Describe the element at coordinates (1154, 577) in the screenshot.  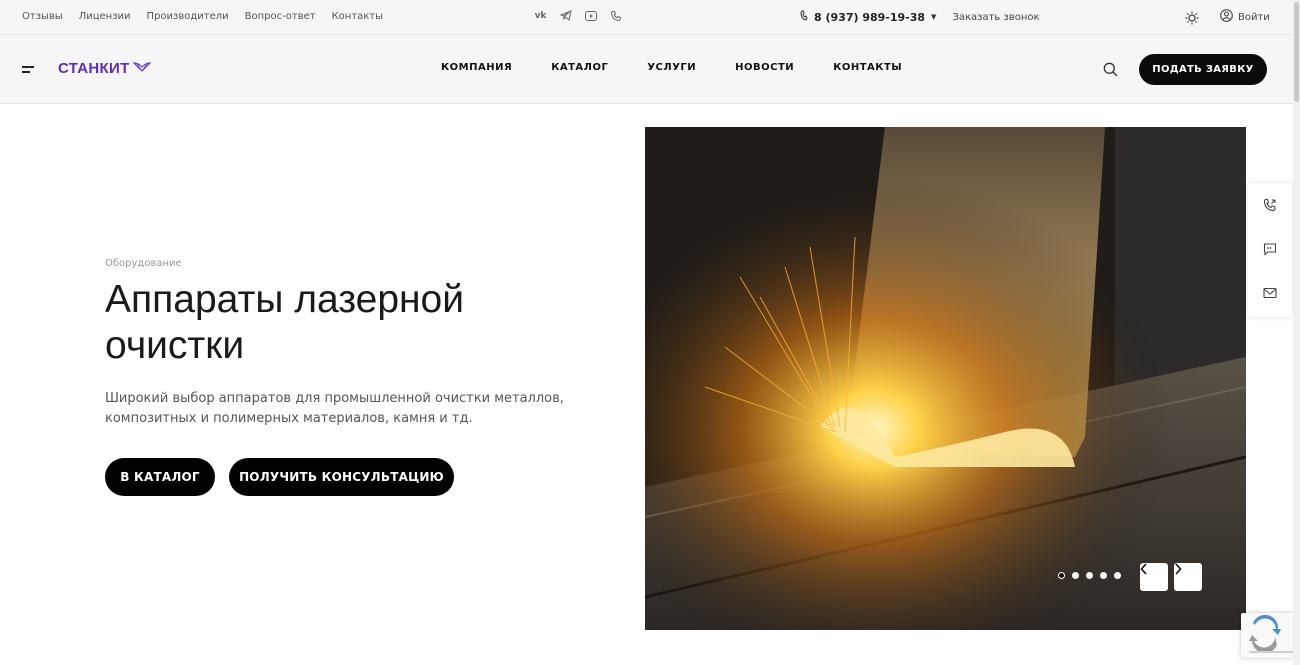
I see `slider-prev-button` at that location.